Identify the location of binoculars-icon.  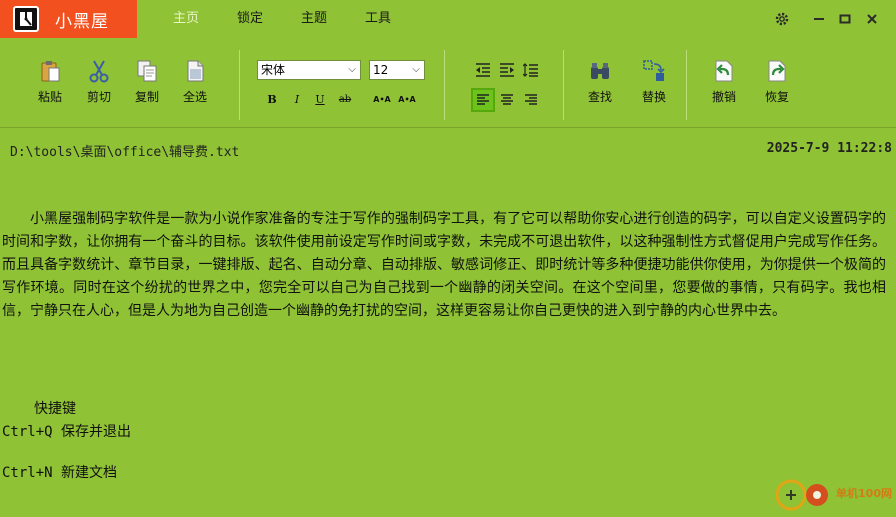
(600, 71).